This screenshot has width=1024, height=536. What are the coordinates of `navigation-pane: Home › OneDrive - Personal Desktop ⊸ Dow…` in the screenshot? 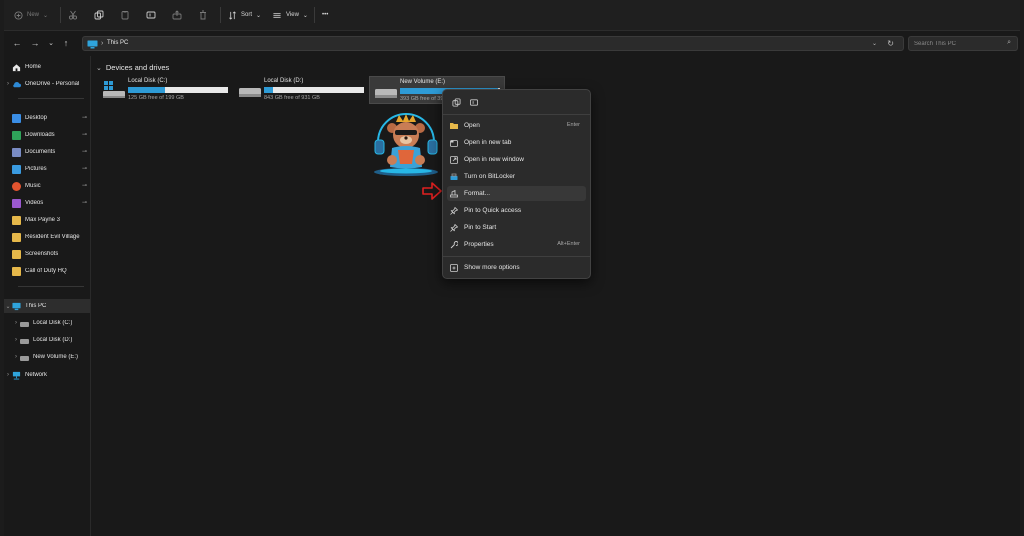 It's located at (47, 296).